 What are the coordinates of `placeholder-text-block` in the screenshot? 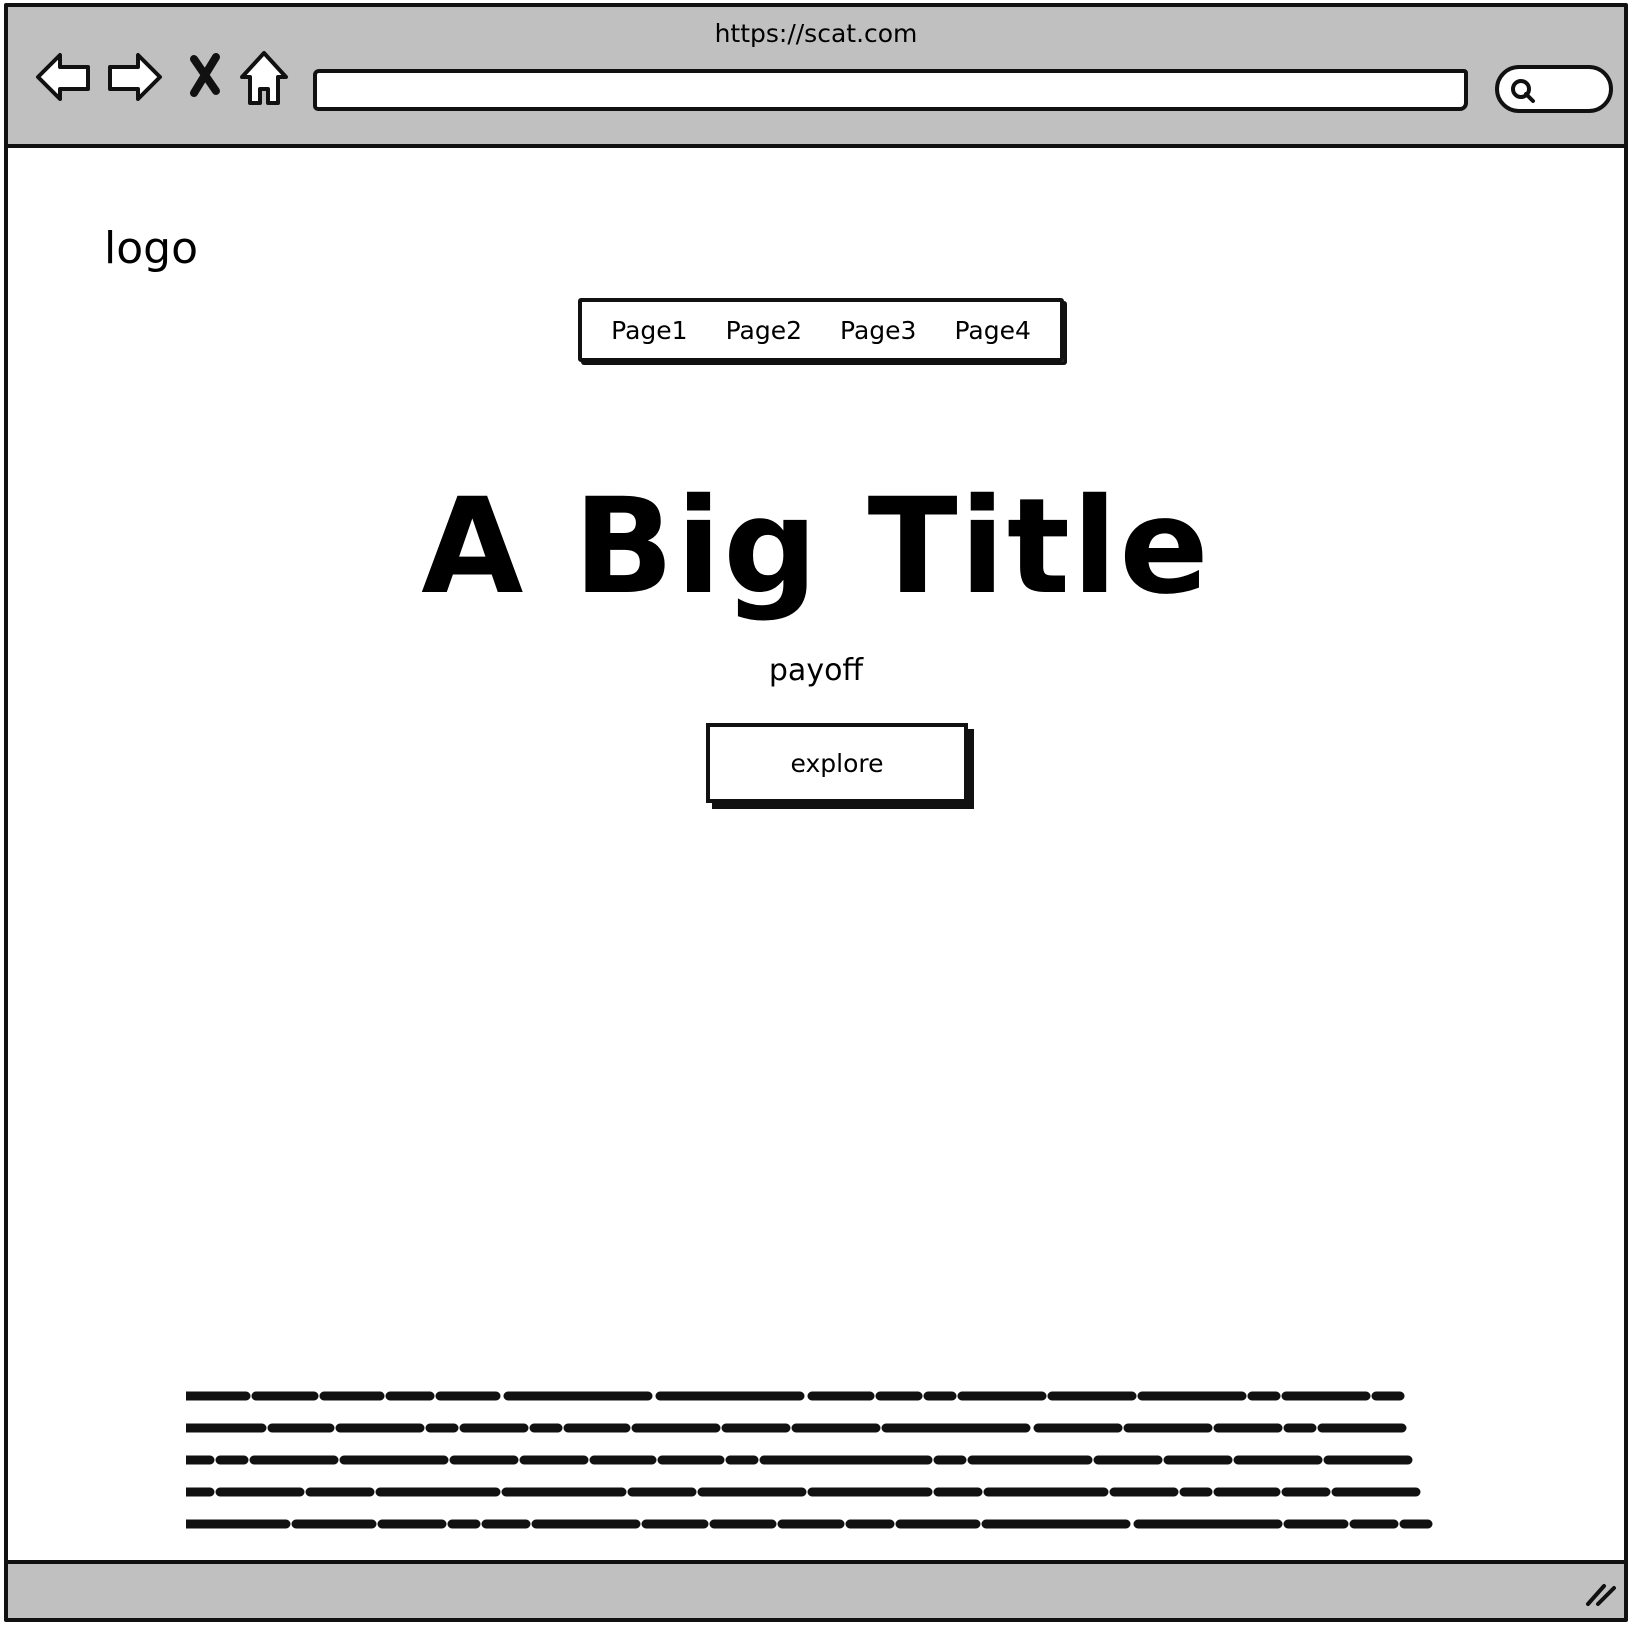 It's located at (836, 1463).